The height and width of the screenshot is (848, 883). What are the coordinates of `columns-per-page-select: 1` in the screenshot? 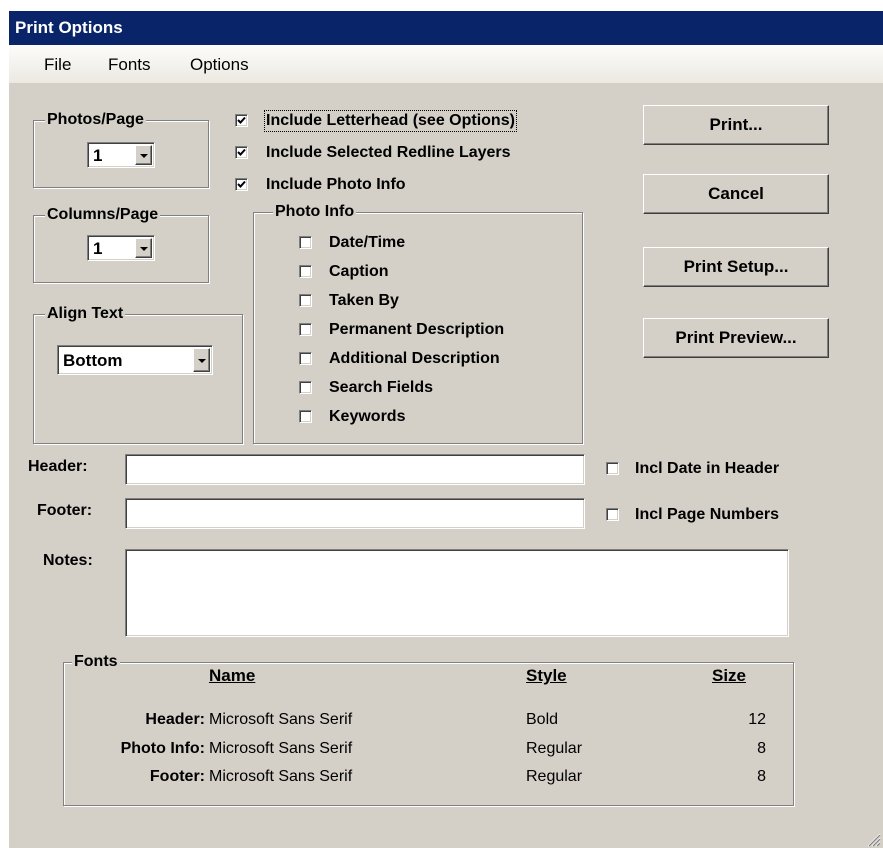 It's located at (121, 248).